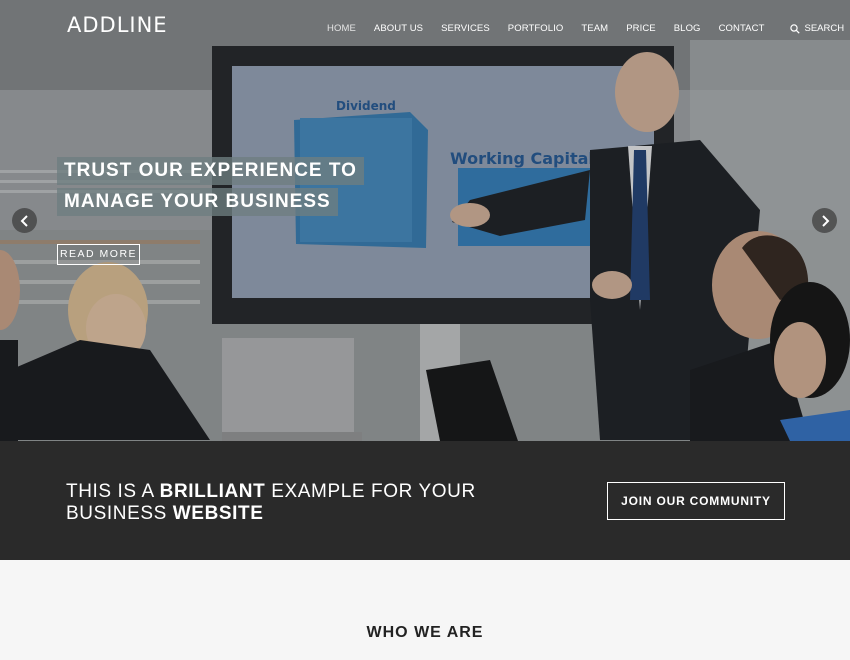 The height and width of the screenshot is (660, 850). Describe the element at coordinates (98, 254) in the screenshot. I see `read-more-button: READ MORE` at that location.